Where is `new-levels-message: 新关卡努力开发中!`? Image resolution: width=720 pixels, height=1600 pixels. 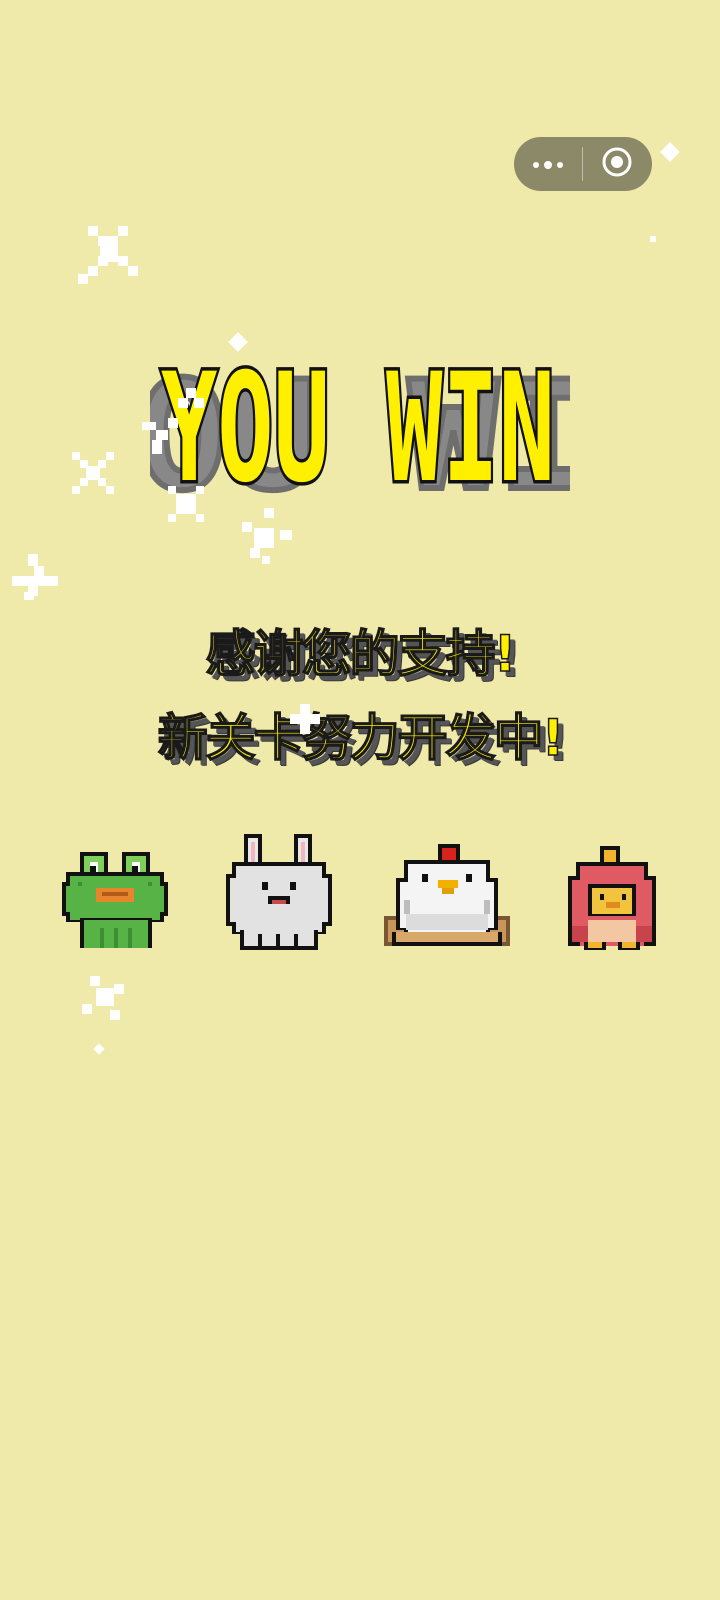 new-levels-message: 新关卡努力开发中! is located at coordinates (361, 738).